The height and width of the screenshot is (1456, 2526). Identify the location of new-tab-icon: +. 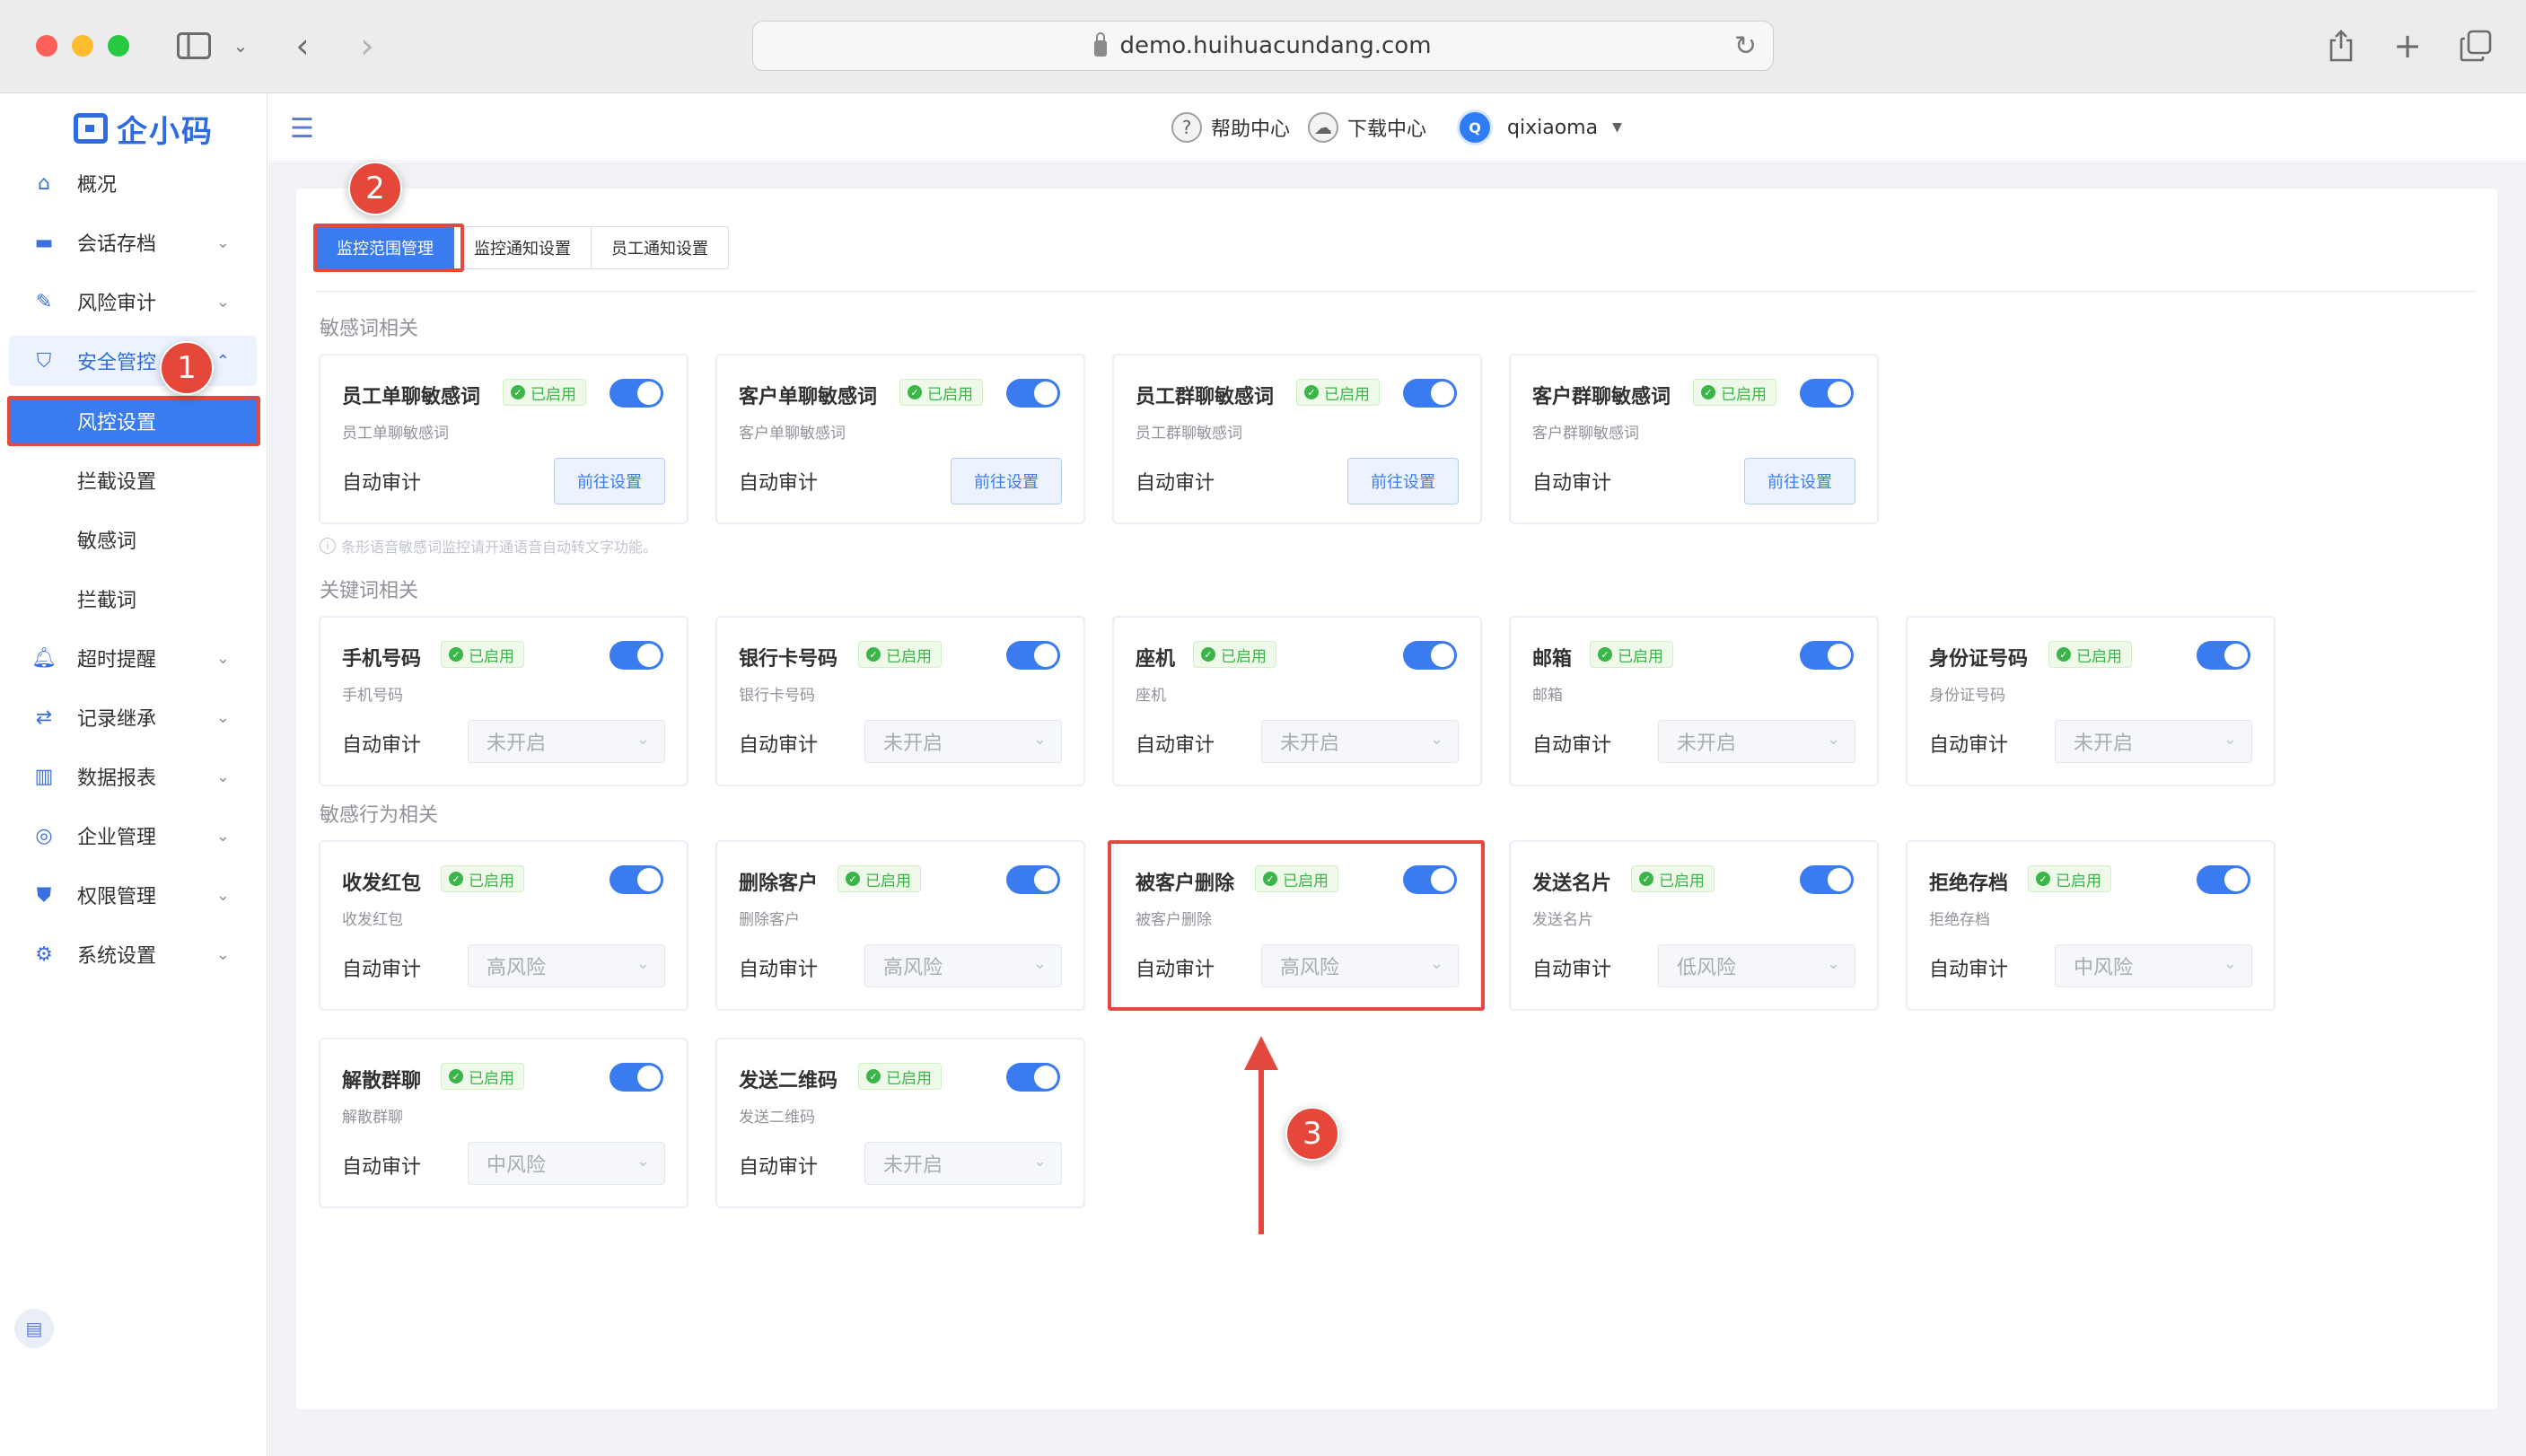
(2407, 46).